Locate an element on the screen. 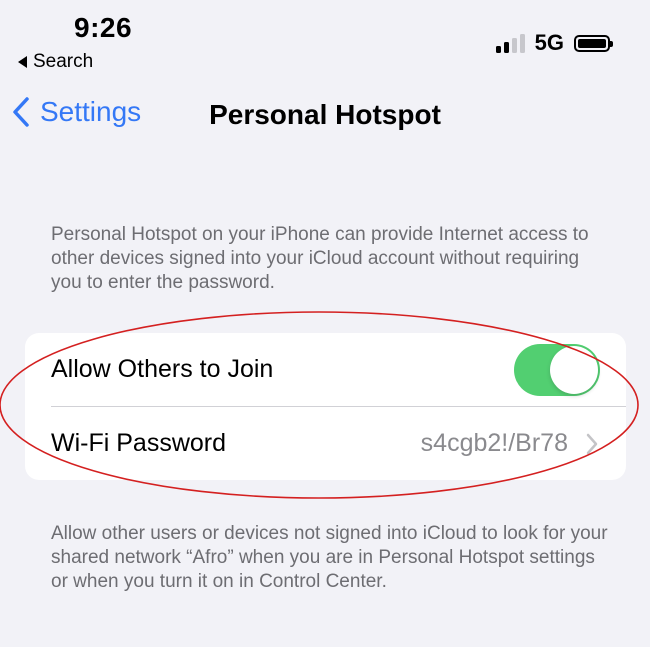  back-to-search-label: Search is located at coordinates (63, 61).